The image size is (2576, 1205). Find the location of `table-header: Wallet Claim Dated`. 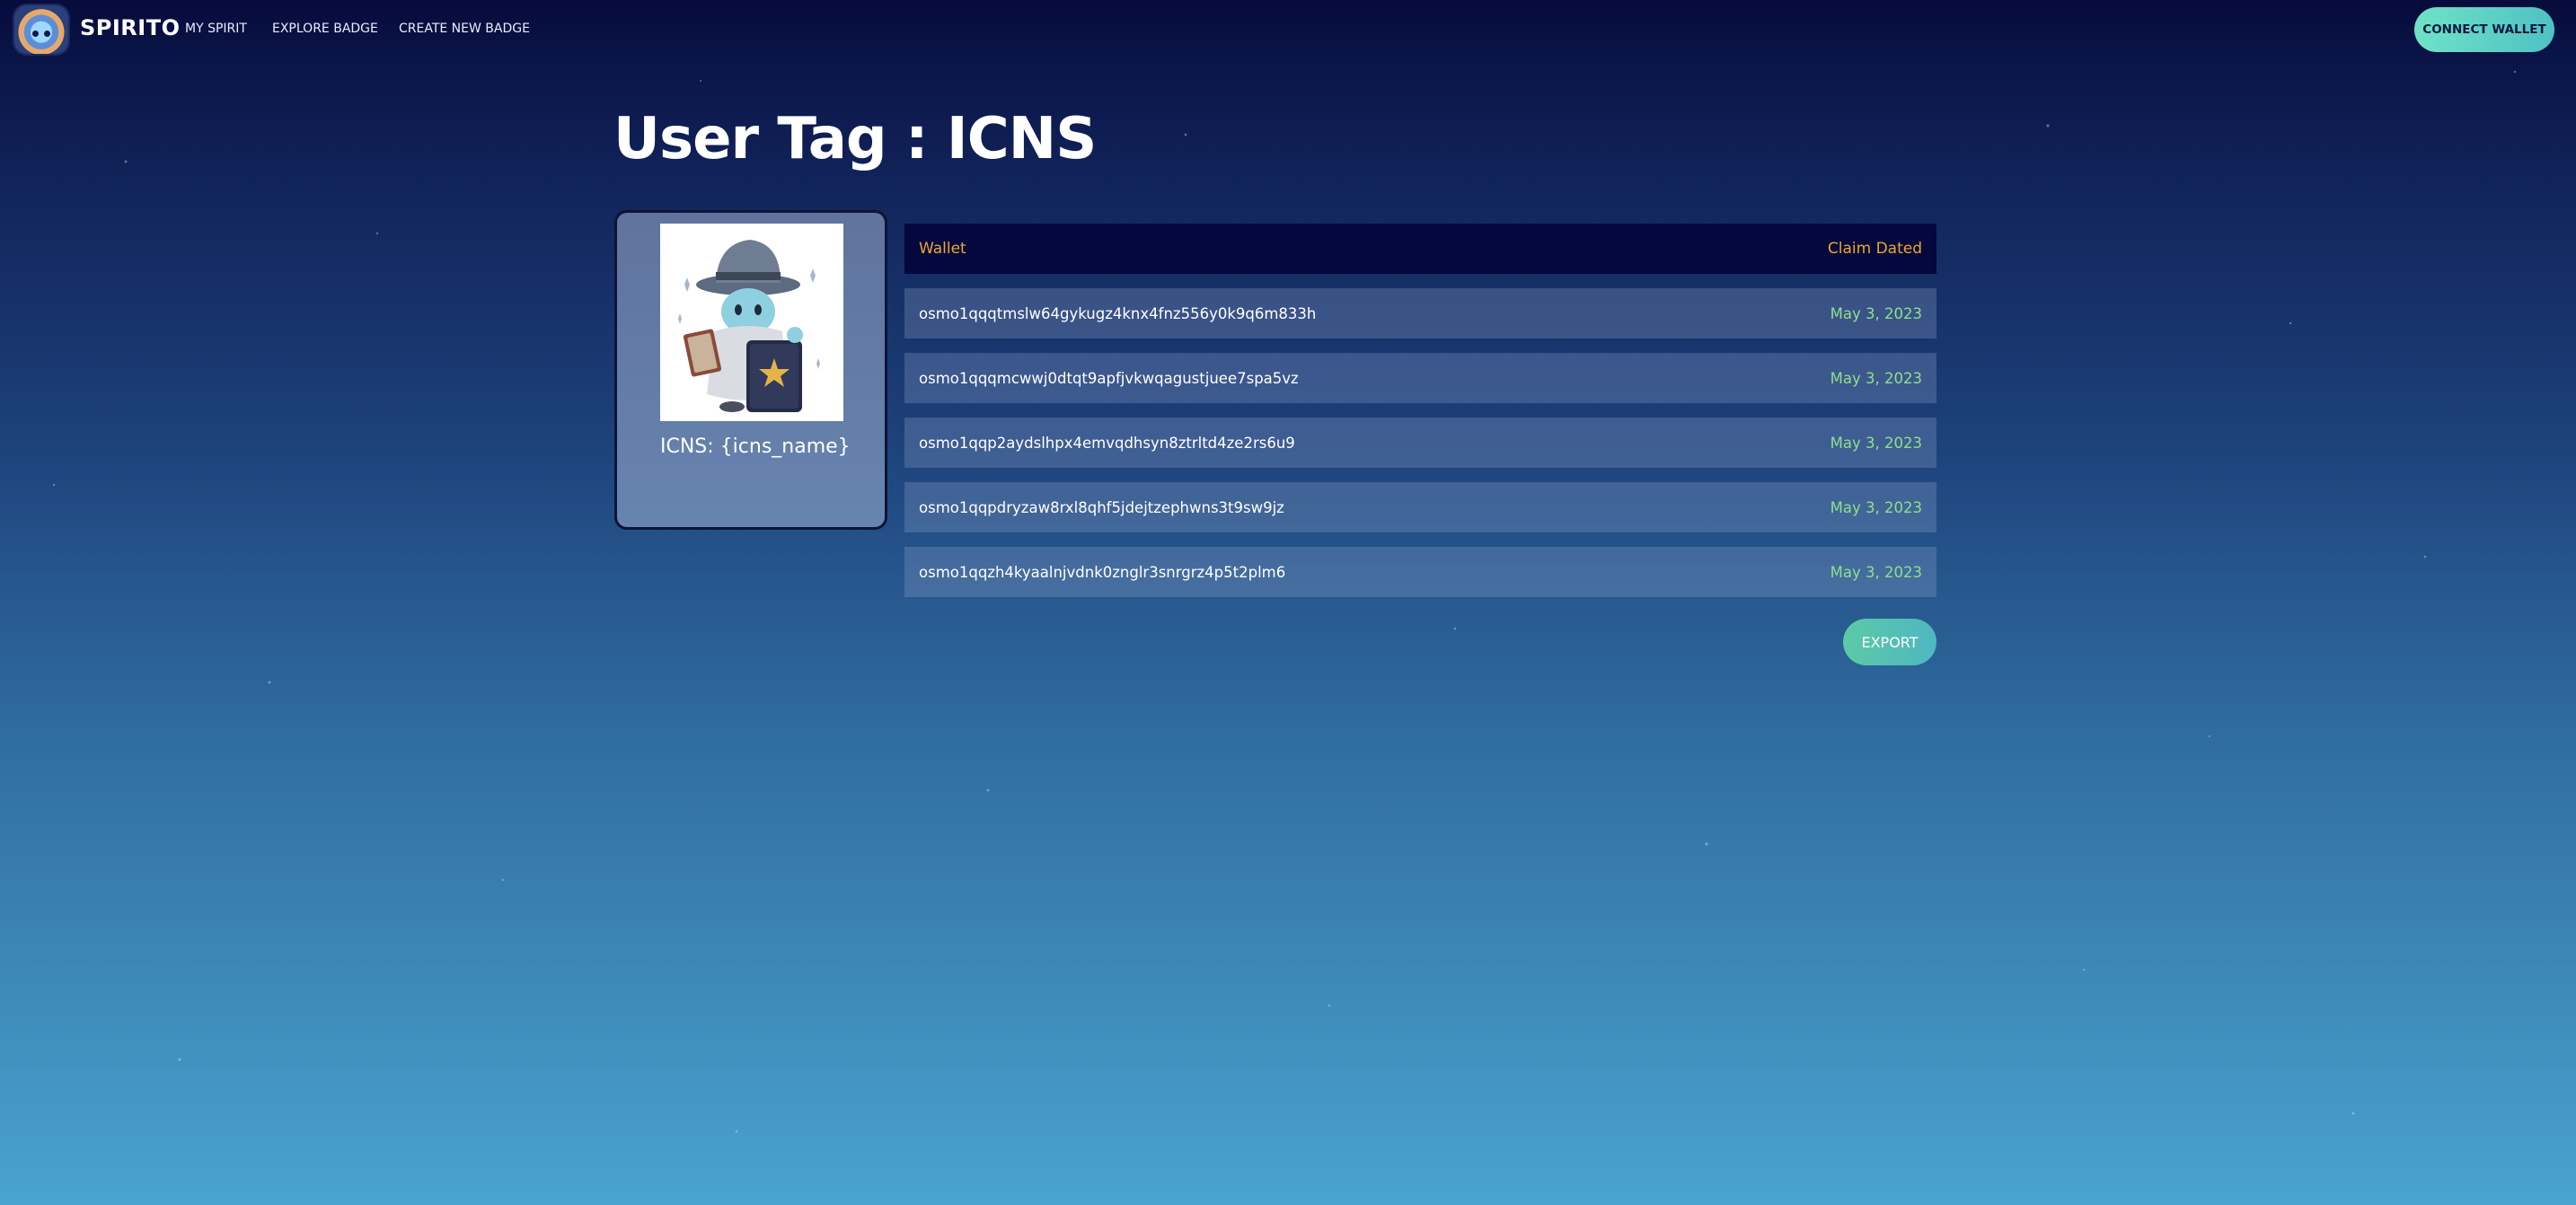

table-header: Wallet Claim Dated is located at coordinates (1420, 249).